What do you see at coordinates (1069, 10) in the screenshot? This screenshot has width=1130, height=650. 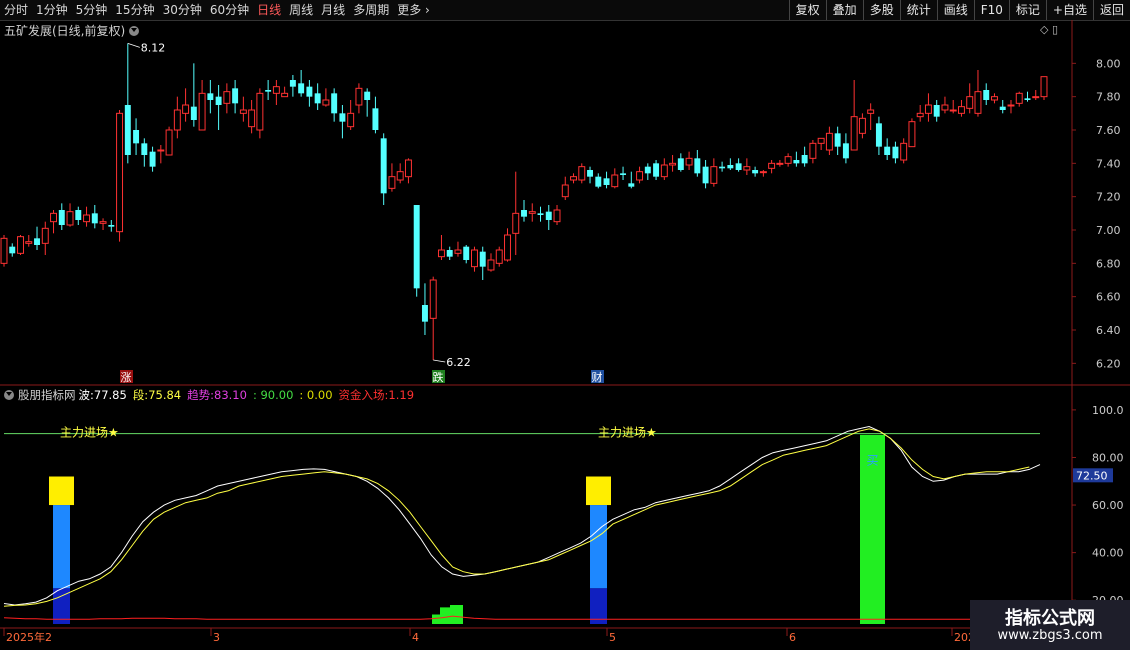 I see `toolbar-button: +自选` at bounding box center [1069, 10].